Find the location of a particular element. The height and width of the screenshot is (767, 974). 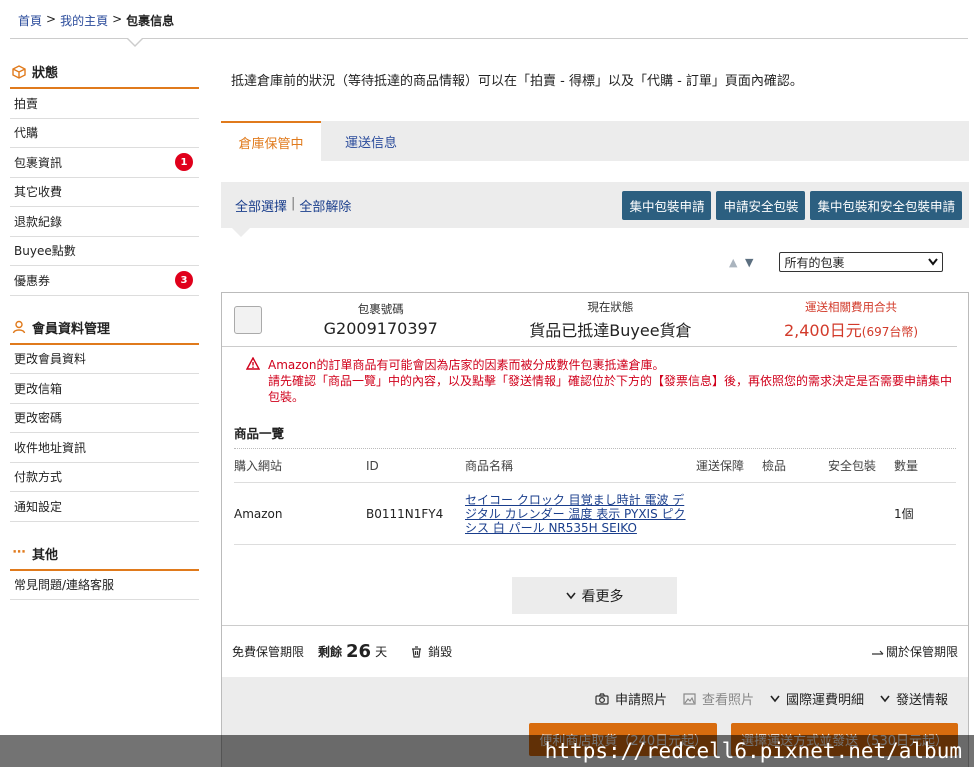

arrow-right-icon is located at coordinates (877, 652).